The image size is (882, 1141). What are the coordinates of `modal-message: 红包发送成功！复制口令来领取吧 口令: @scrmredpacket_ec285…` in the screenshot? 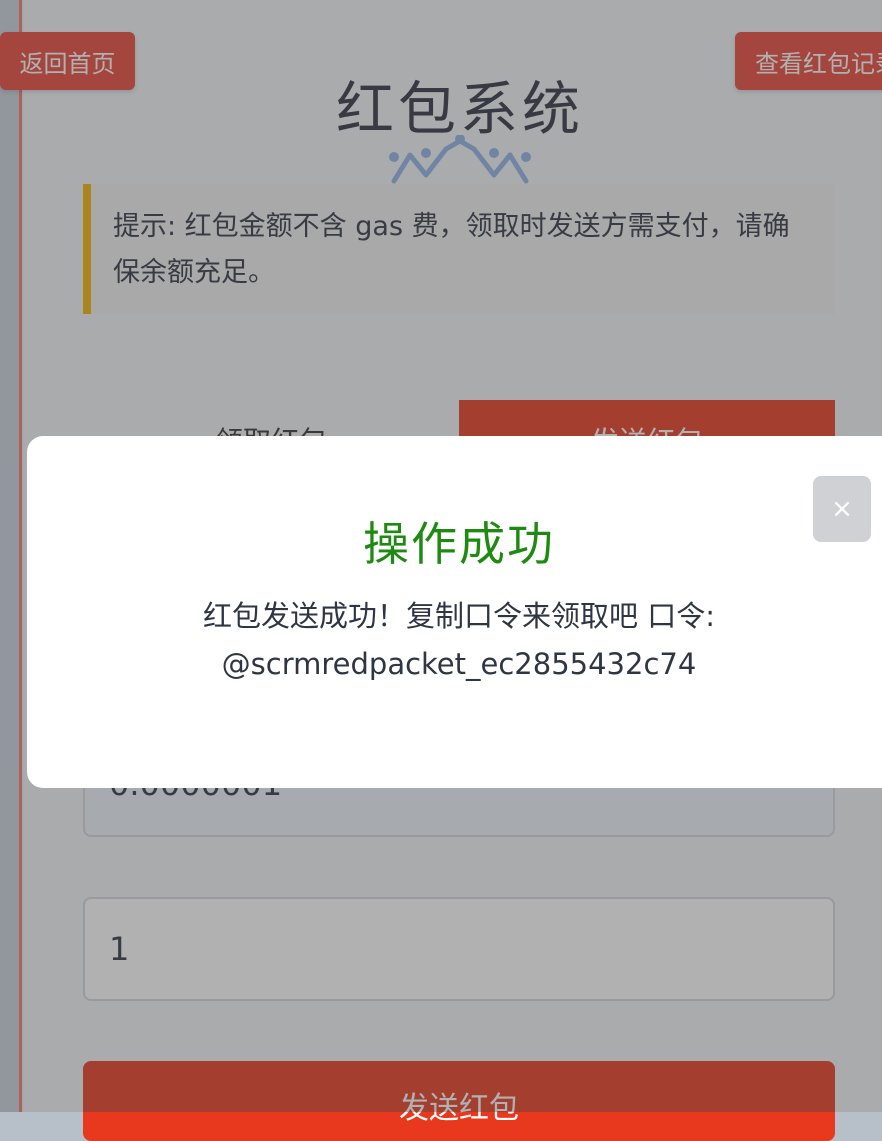 It's located at (454, 640).